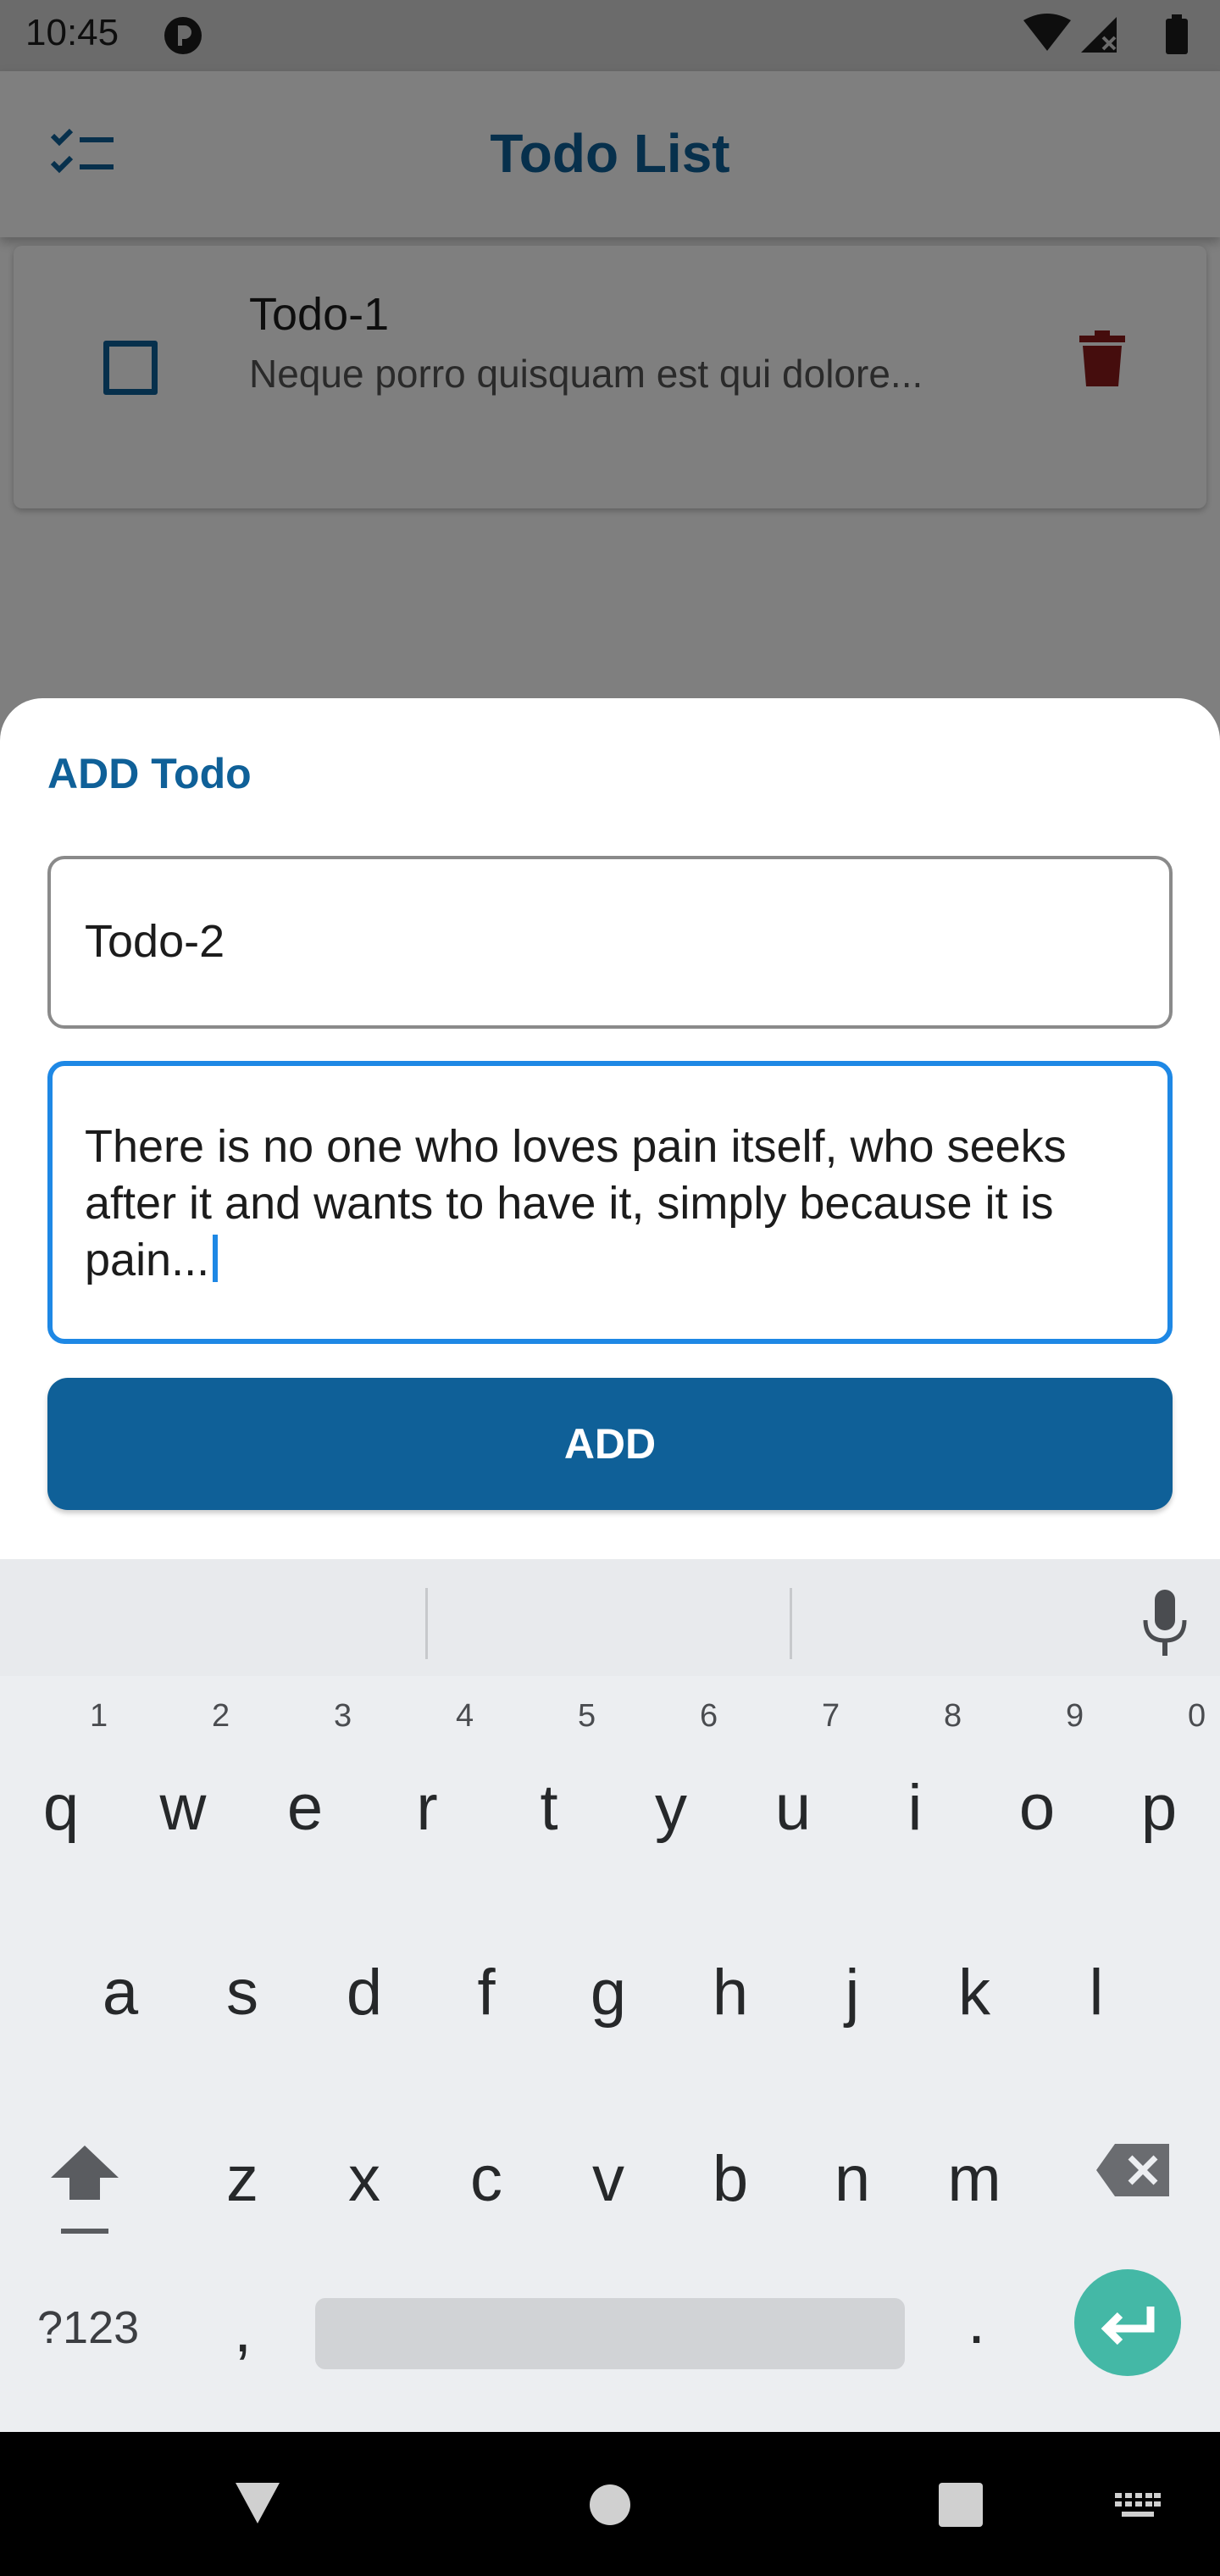  I want to click on space-key, so click(610, 2333).